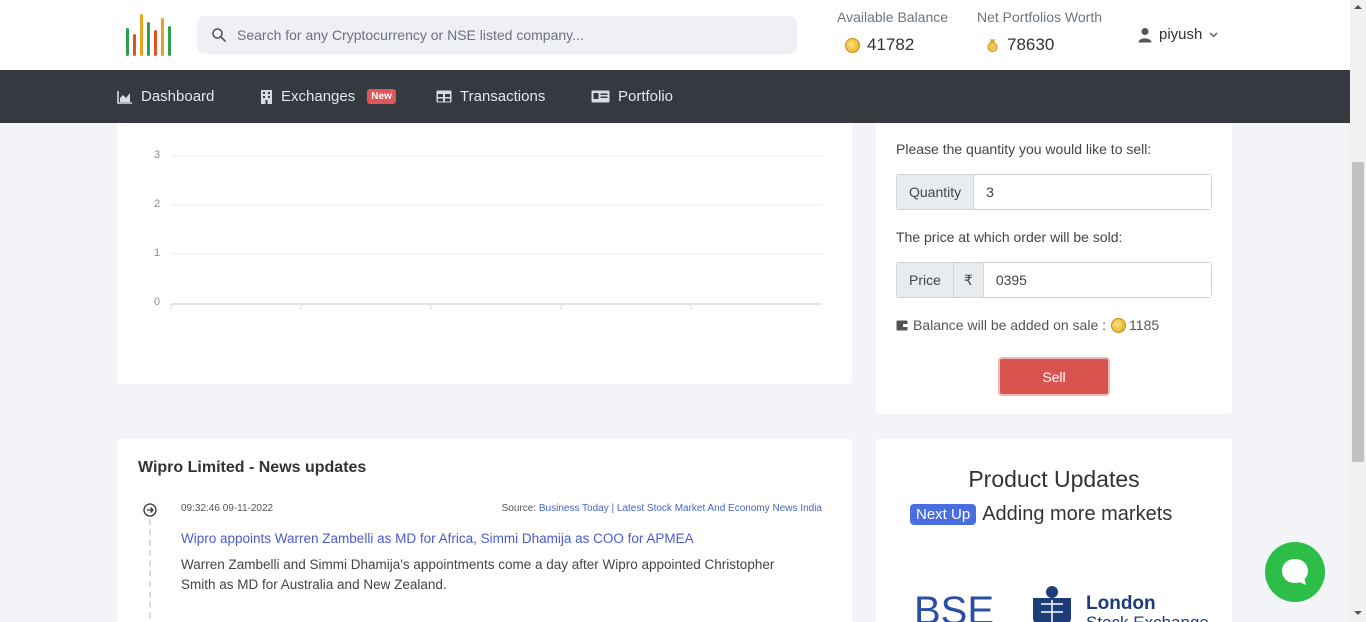  I want to click on net-portfolio-worth: Net Portfolios Worth 78630, so click(1039, 32).